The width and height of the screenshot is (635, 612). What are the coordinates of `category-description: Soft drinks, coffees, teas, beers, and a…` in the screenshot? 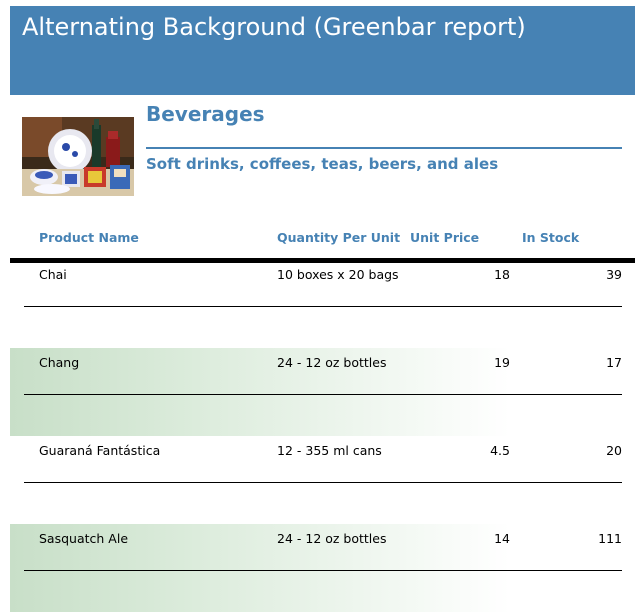 It's located at (322, 164).